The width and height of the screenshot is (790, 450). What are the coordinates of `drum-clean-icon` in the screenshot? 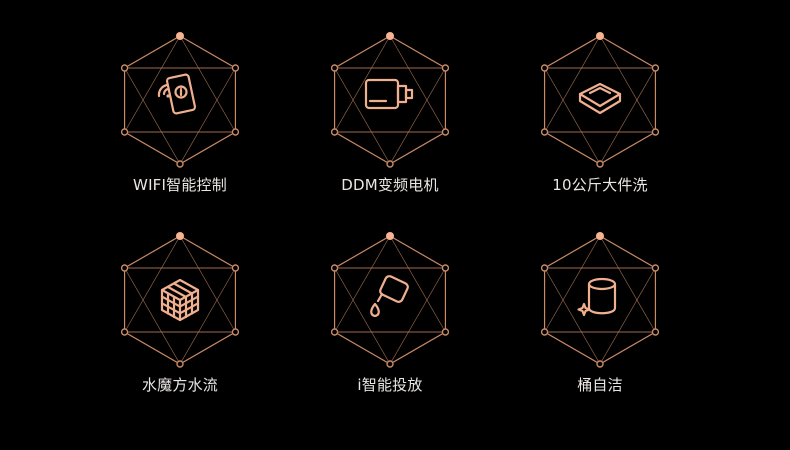 It's located at (597, 297).